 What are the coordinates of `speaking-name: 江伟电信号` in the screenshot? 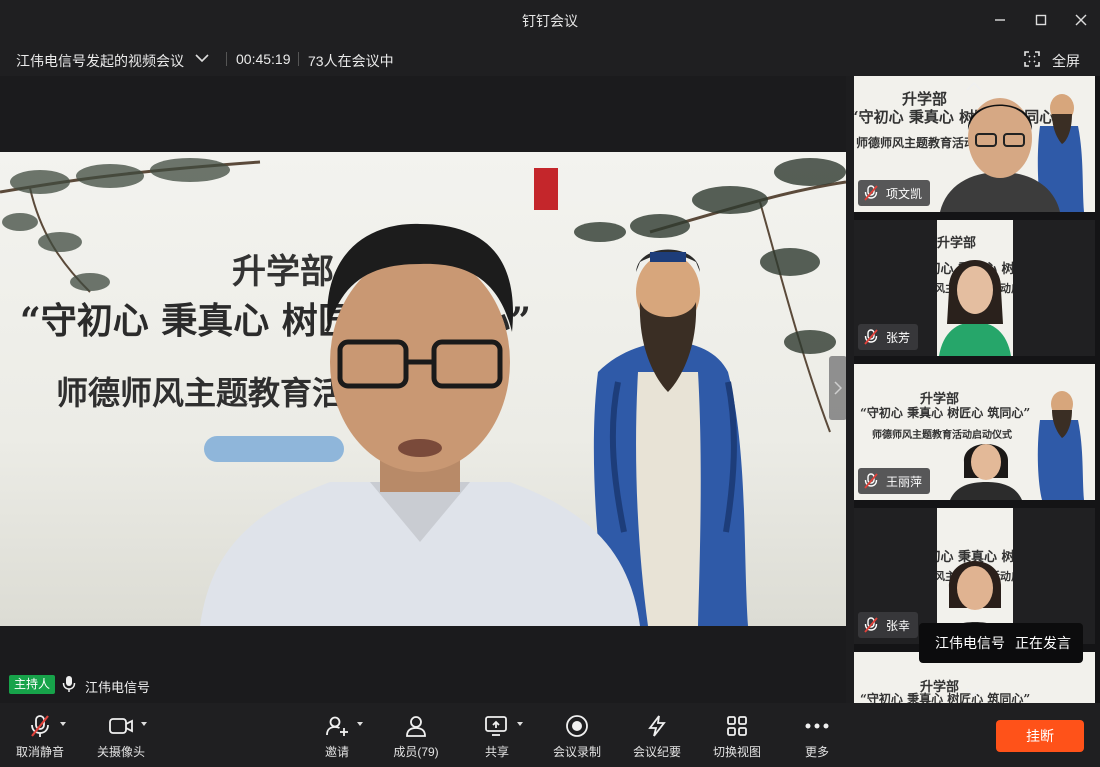 It's located at (970, 643).